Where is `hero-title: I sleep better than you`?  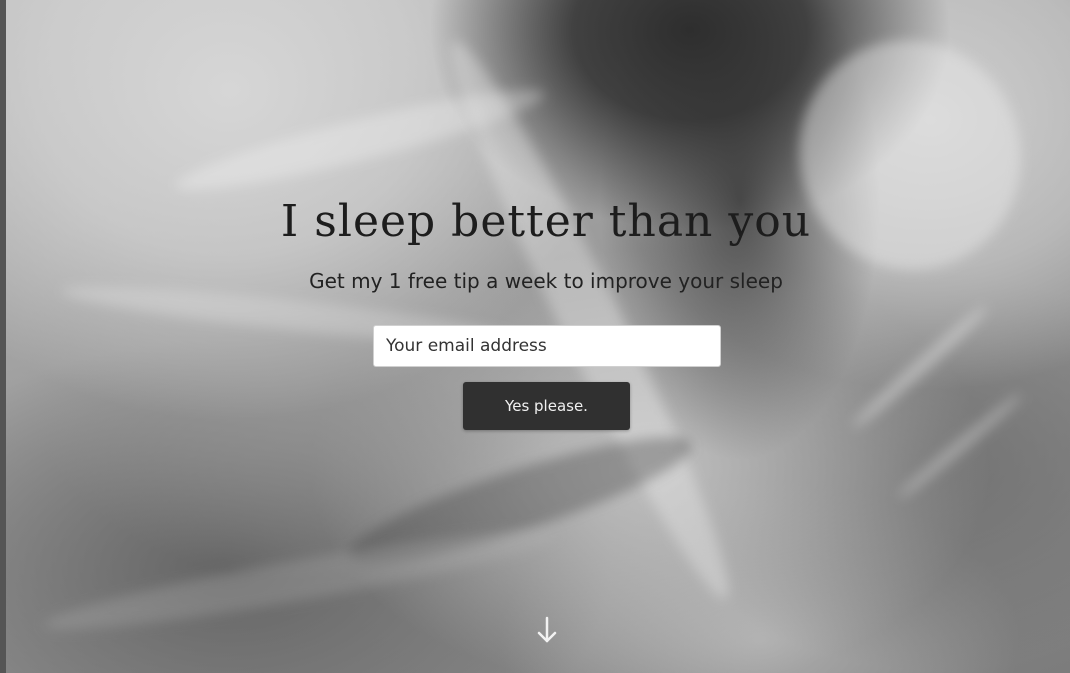
hero-title: I sleep better than you is located at coordinates (546, 221).